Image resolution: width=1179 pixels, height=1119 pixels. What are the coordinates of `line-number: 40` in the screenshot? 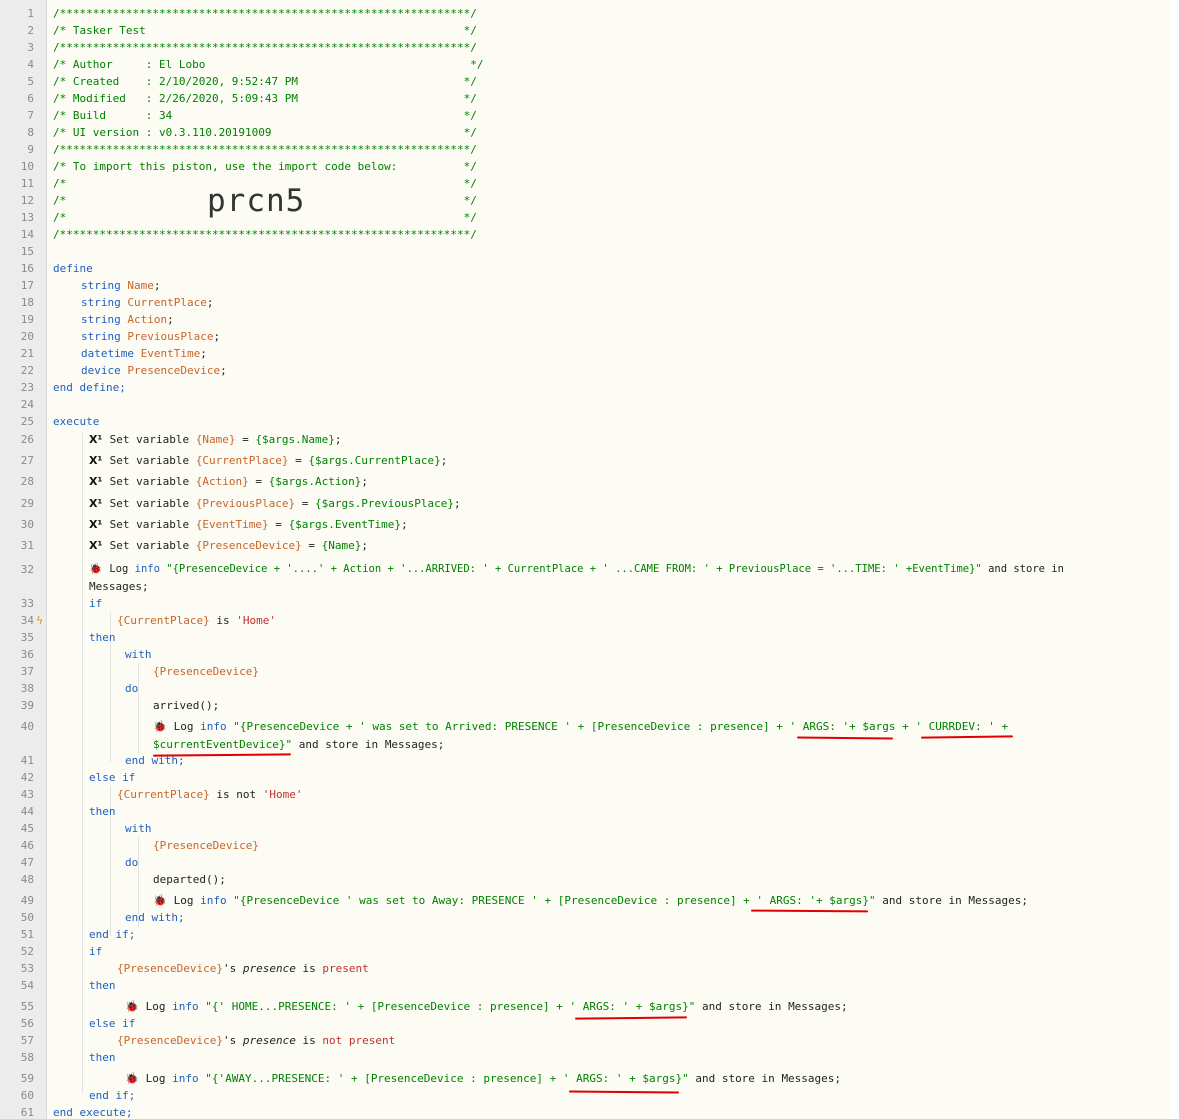 It's located at (27, 726).